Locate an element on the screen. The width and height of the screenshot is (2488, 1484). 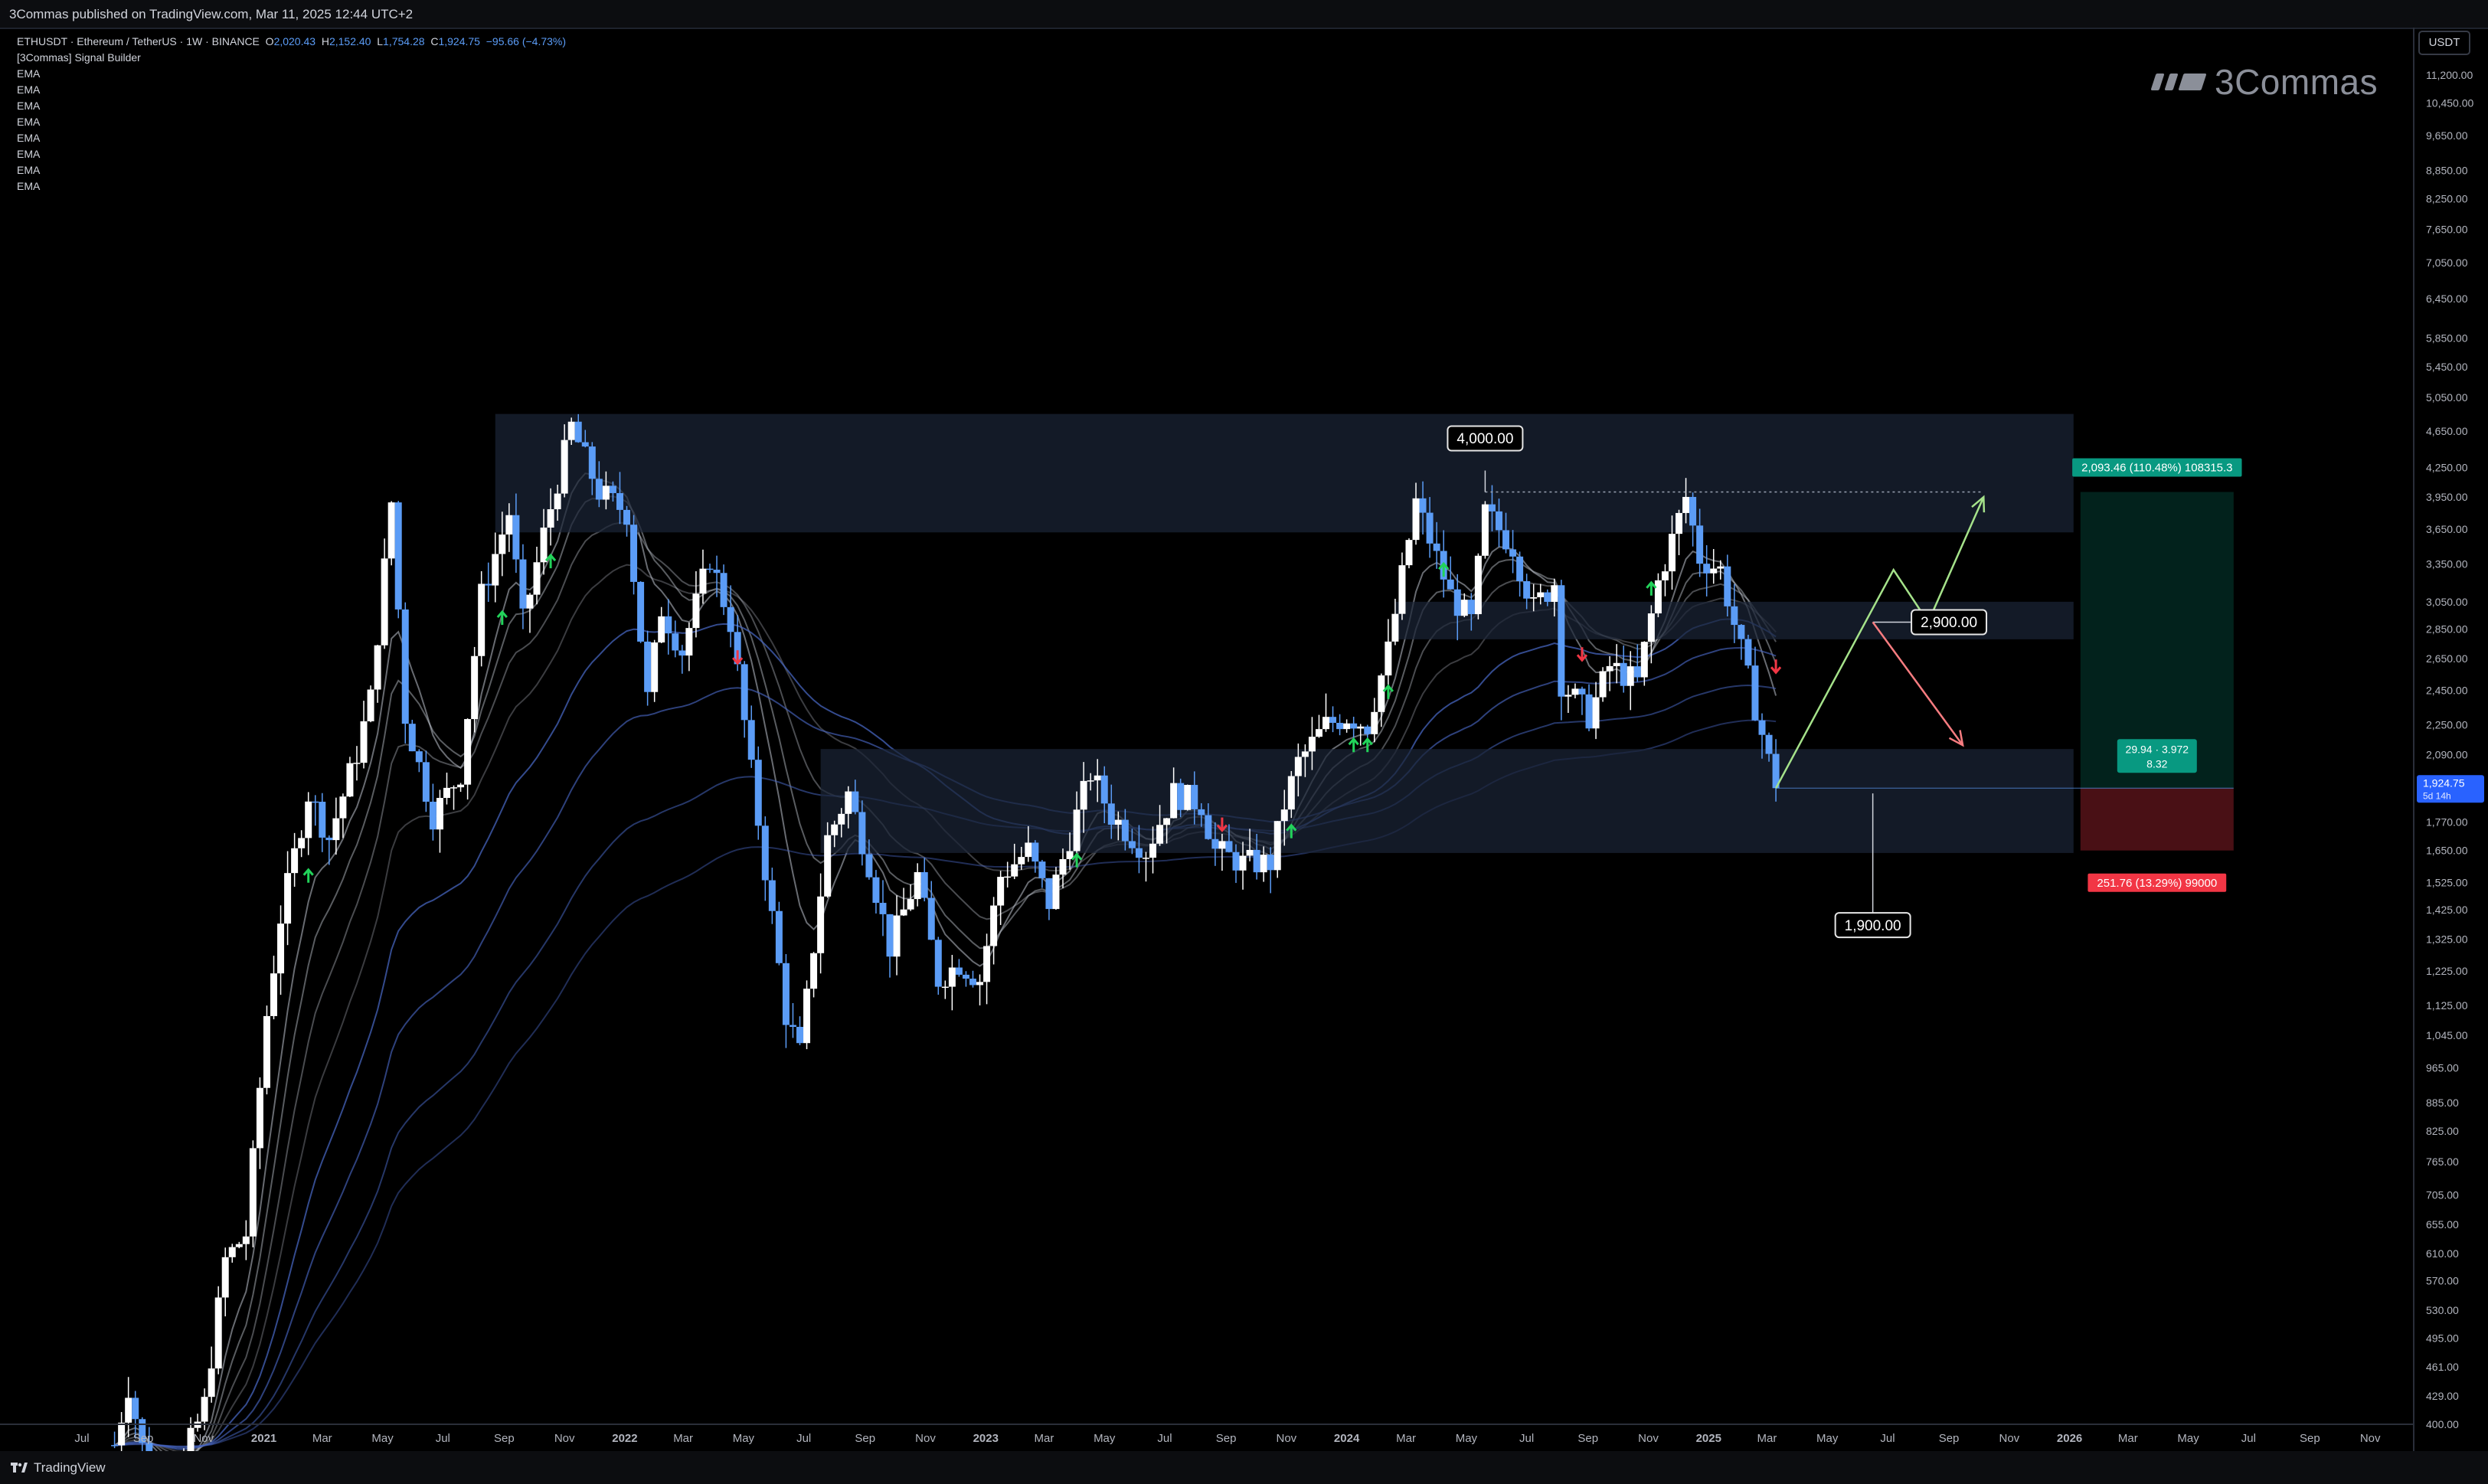
tradingview-brand: TradingView is located at coordinates (58, 1468).